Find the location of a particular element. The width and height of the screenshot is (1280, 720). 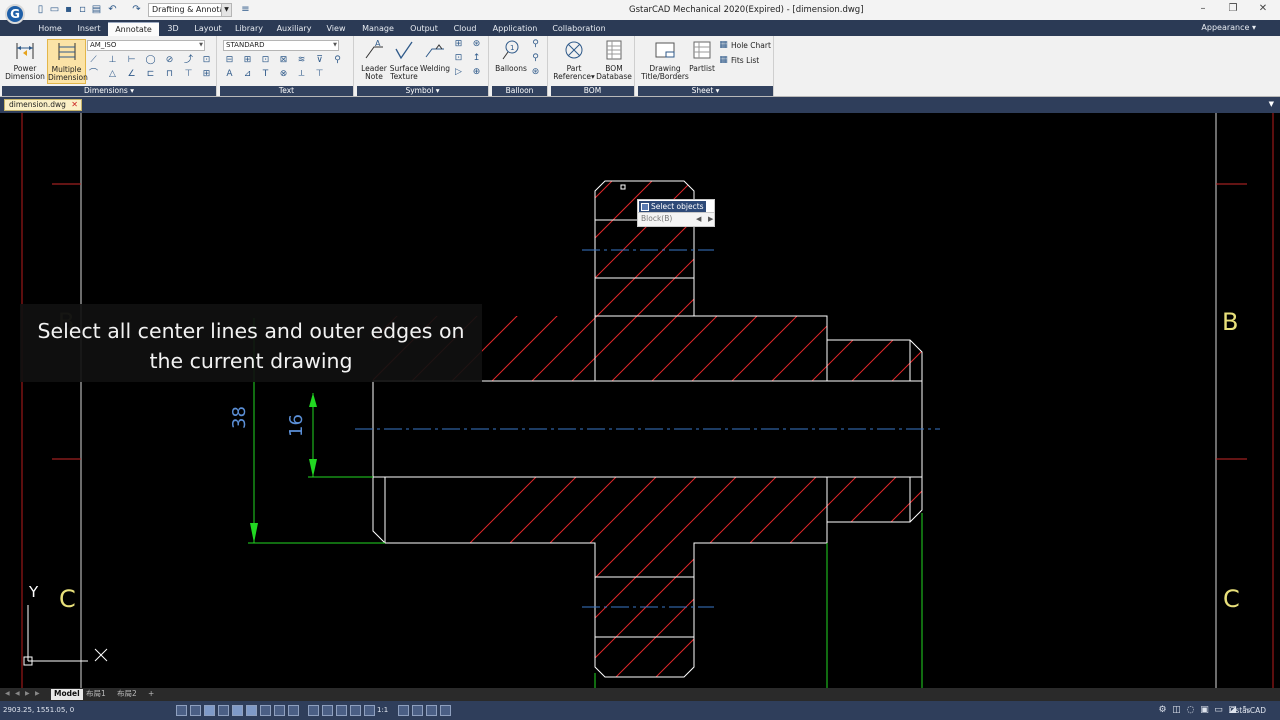

tab-layout: Layout is located at coordinates (208, 29).